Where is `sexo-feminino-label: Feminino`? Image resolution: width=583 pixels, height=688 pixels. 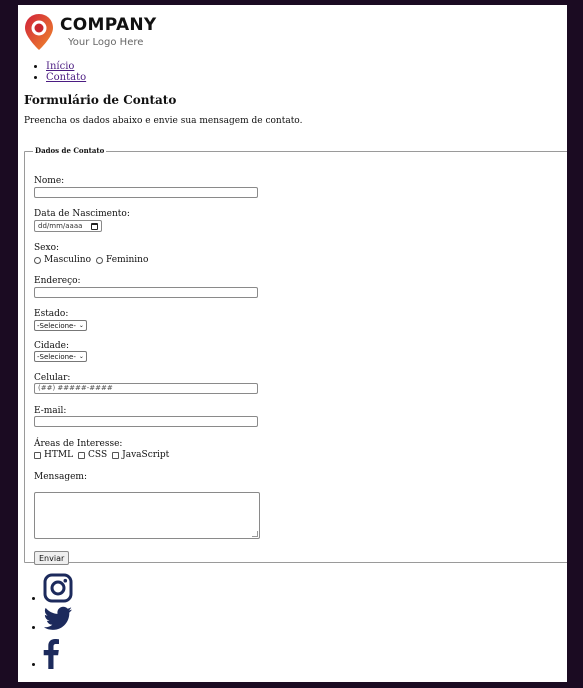
sexo-feminino-label: Feminino is located at coordinates (127, 260).